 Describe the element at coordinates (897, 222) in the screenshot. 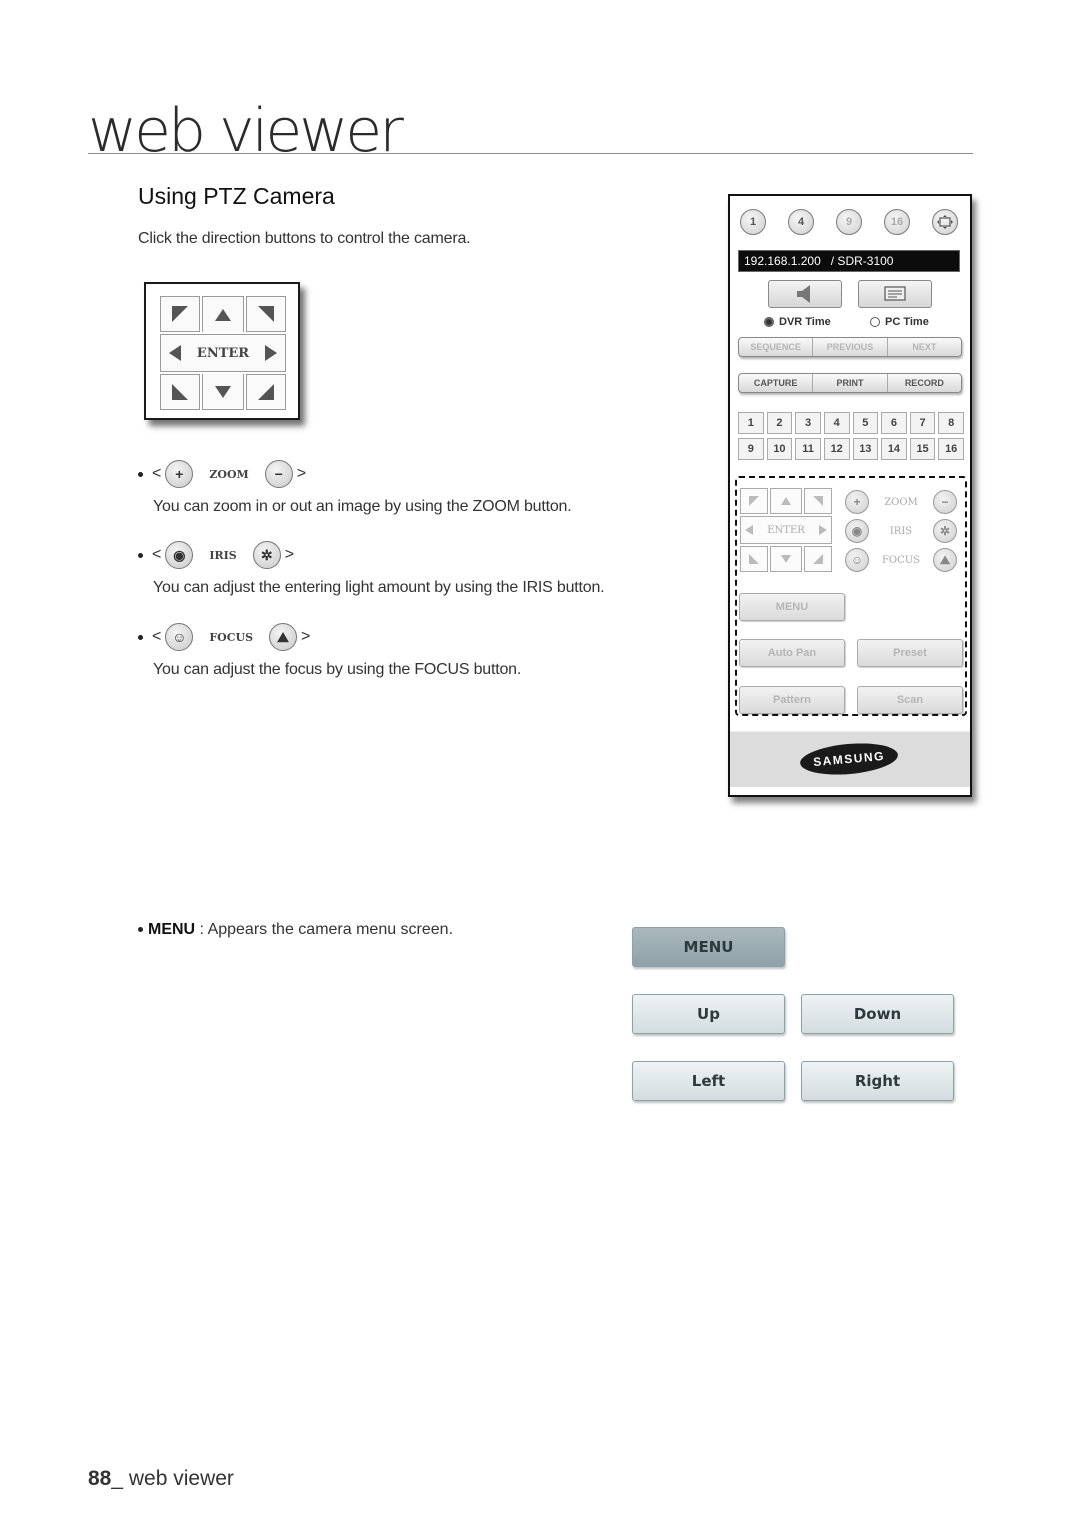

I see `split-16-button: 16` at that location.